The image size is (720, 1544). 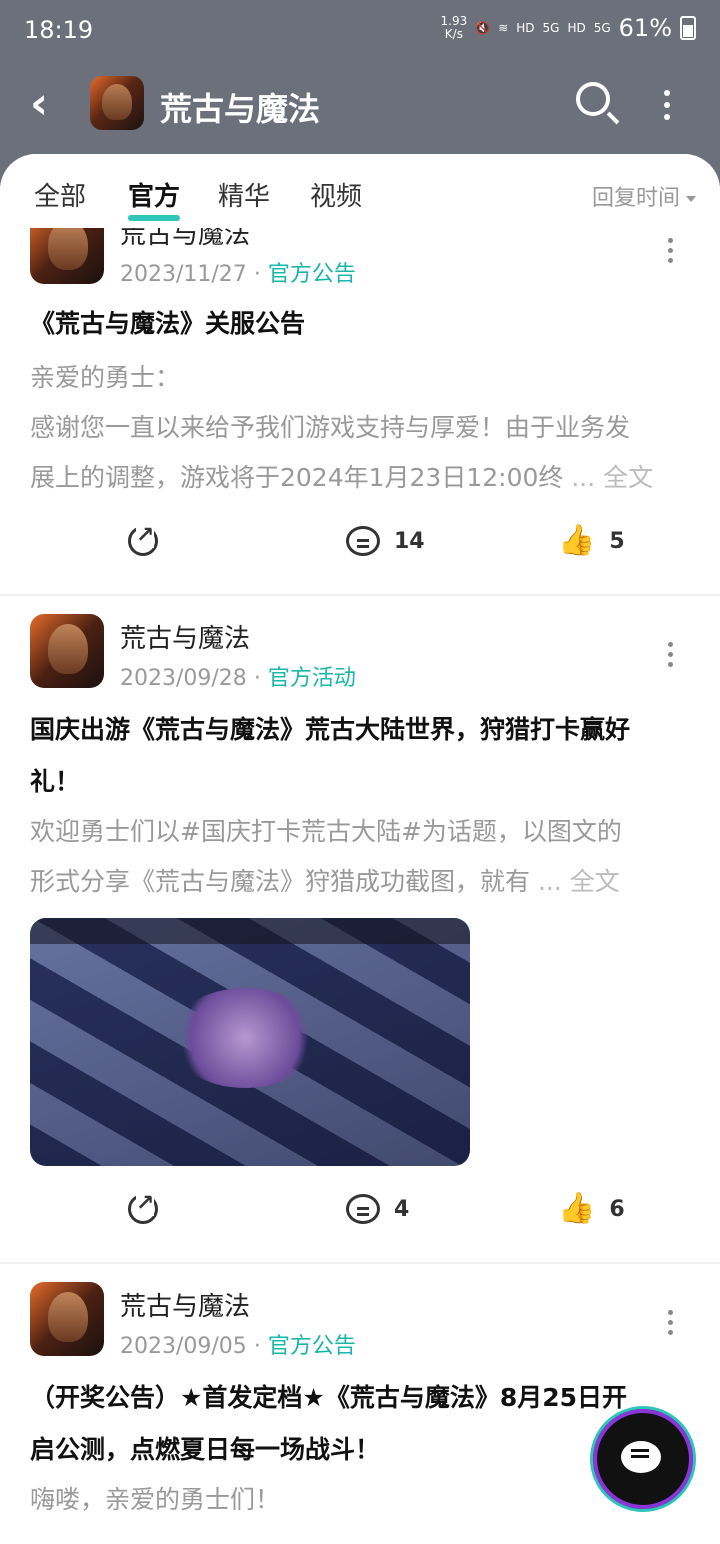 What do you see at coordinates (691, 199) in the screenshot?
I see `caret-down-icon` at bounding box center [691, 199].